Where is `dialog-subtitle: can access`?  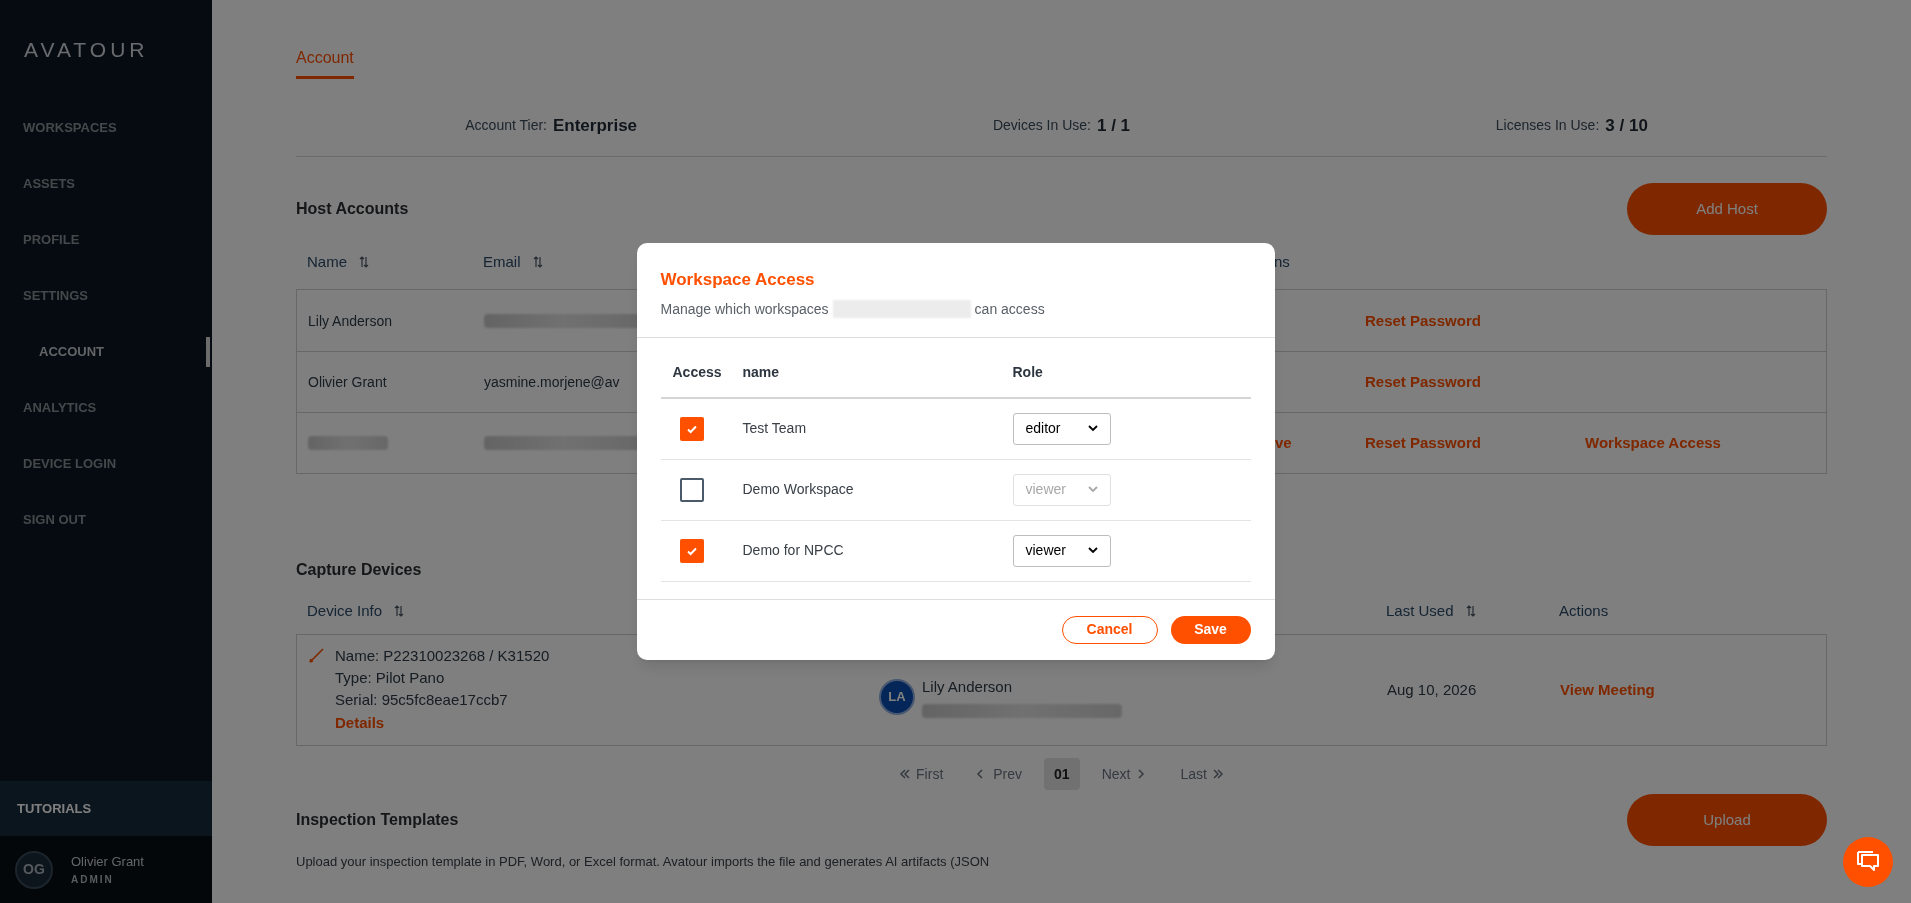
dialog-subtitle: can access is located at coordinates (1009, 309).